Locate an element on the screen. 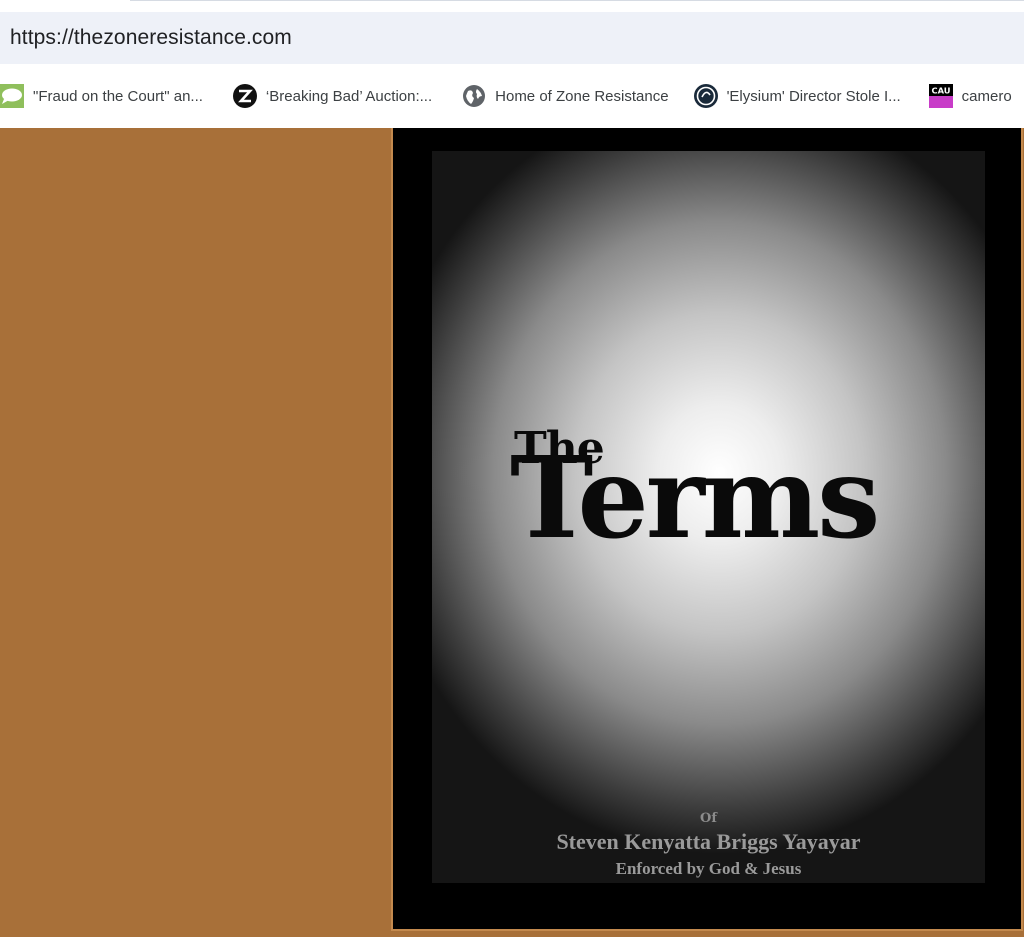  cau-logo-icon: CAU is located at coordinates (940, 96).